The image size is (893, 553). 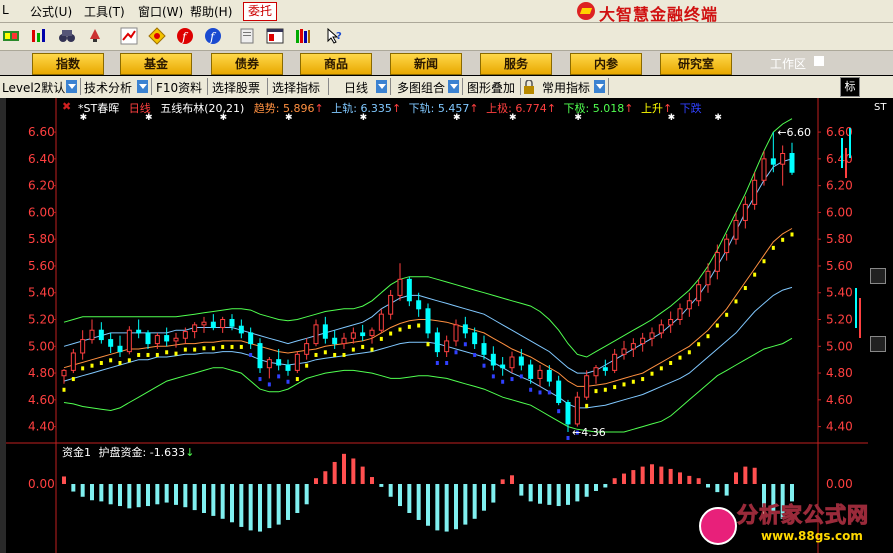 I want to click on tab-level2-arrow-icon, so click(x=71, y=86).